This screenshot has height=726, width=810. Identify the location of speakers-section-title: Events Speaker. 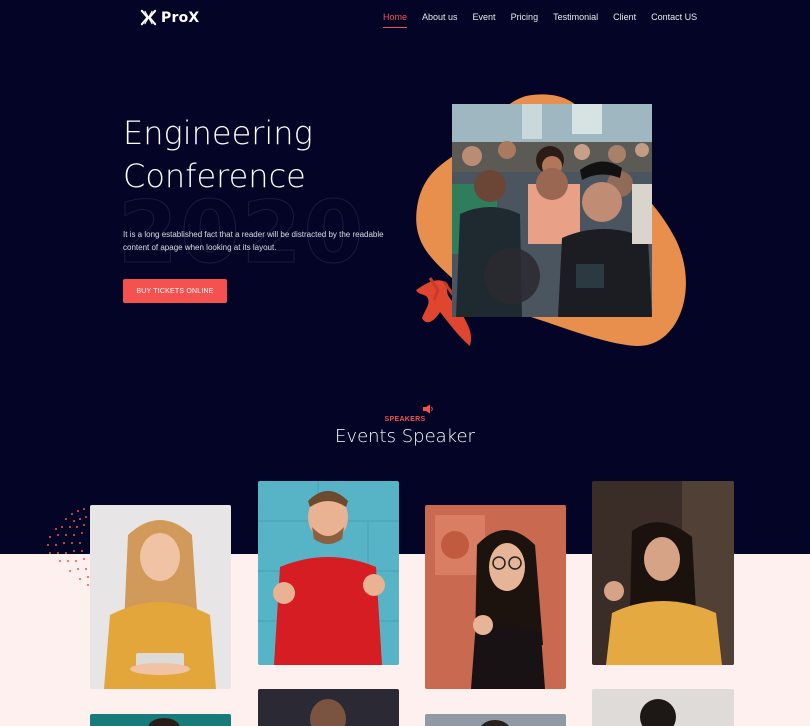
(405, 436).